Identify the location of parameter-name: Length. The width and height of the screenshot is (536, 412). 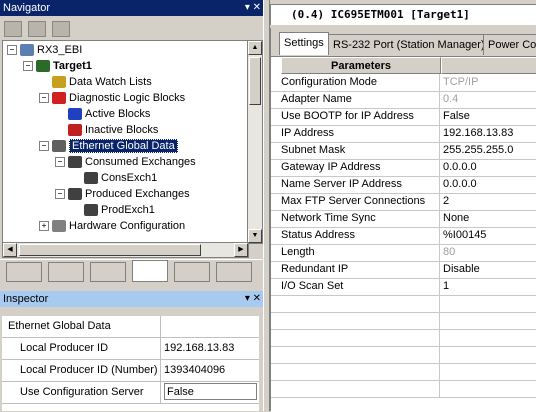
(360, 252).